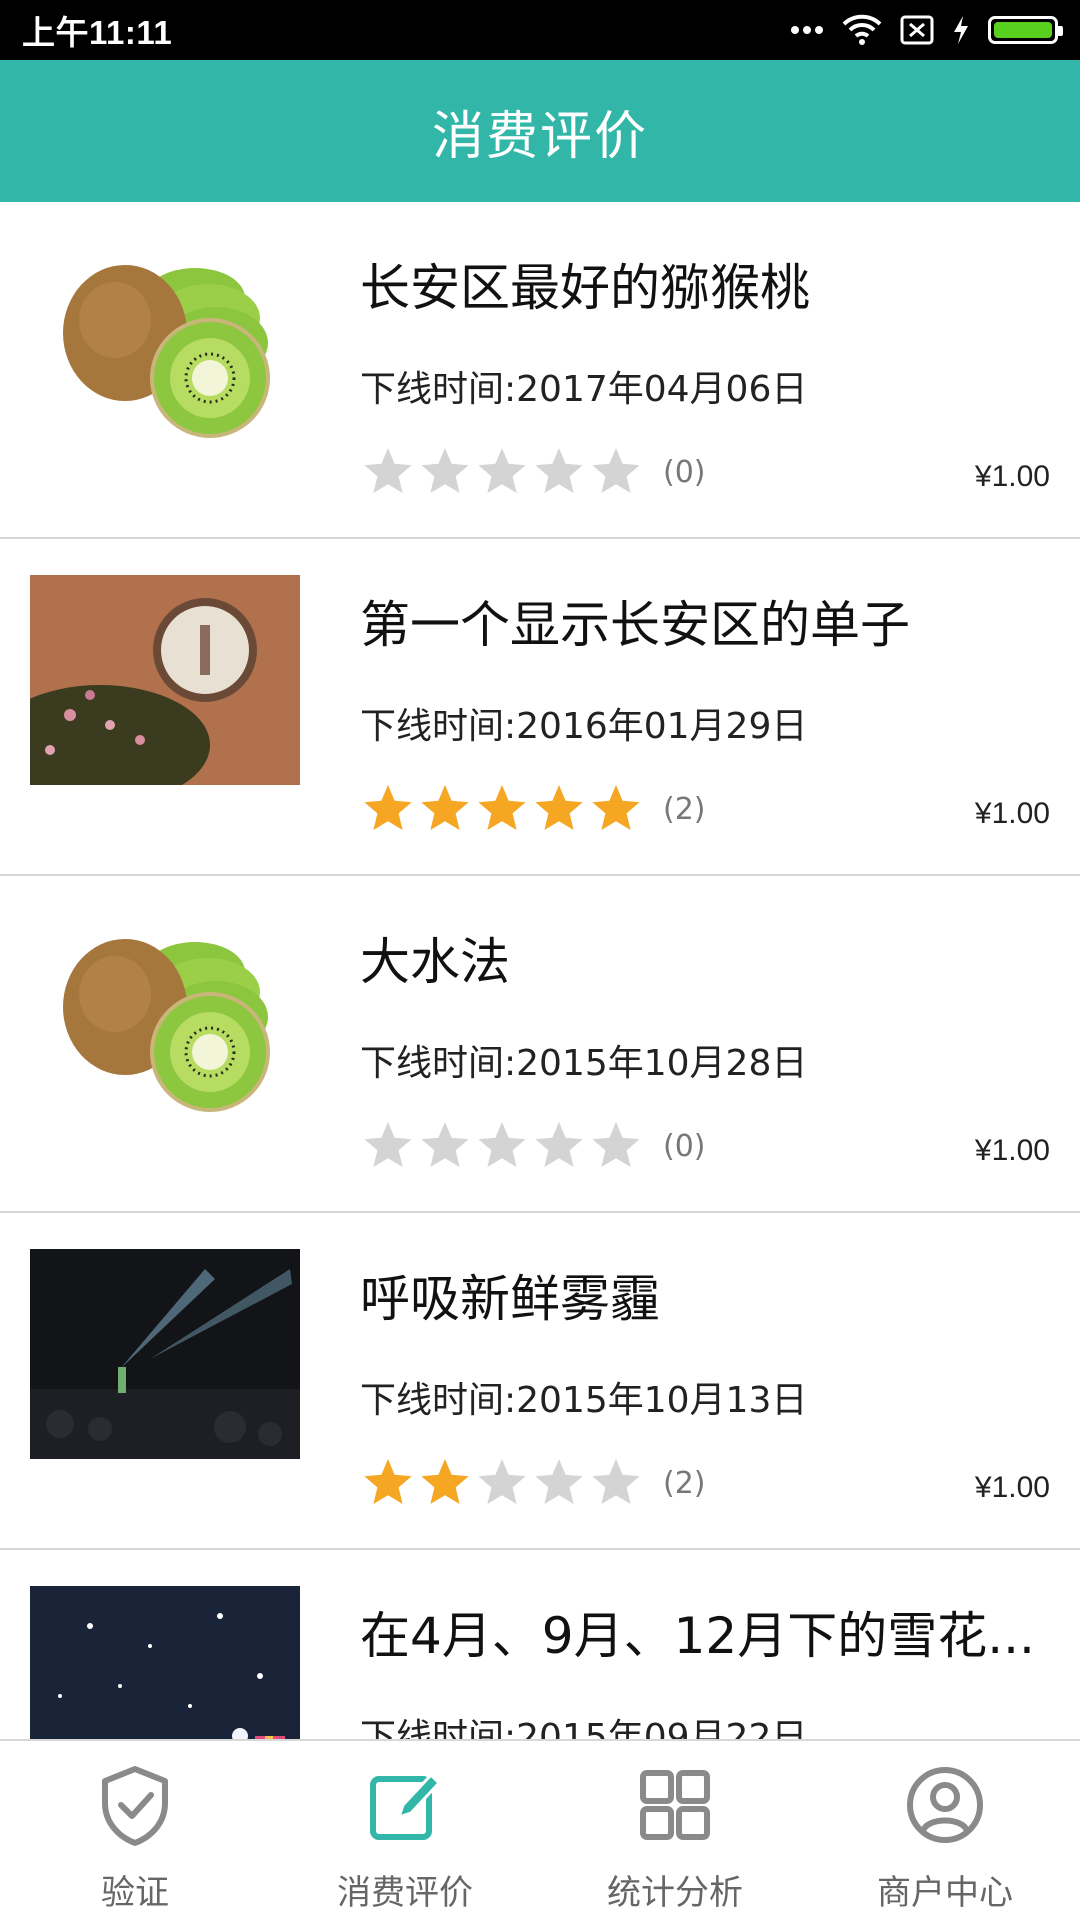 The image size is (1080, 1920). Describe the element at coordinates (435, 962) in the screenshot. I see `item-title: 大水法` at that location.